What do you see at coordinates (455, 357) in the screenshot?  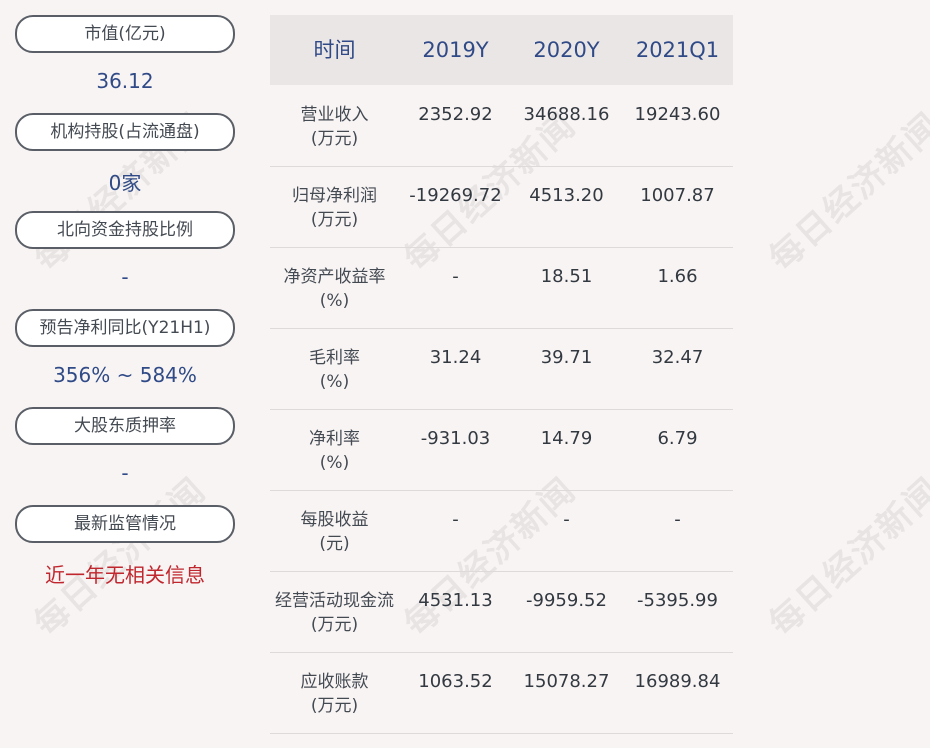 I see `table-cell: 31.24` at bounding box center [455, 357].